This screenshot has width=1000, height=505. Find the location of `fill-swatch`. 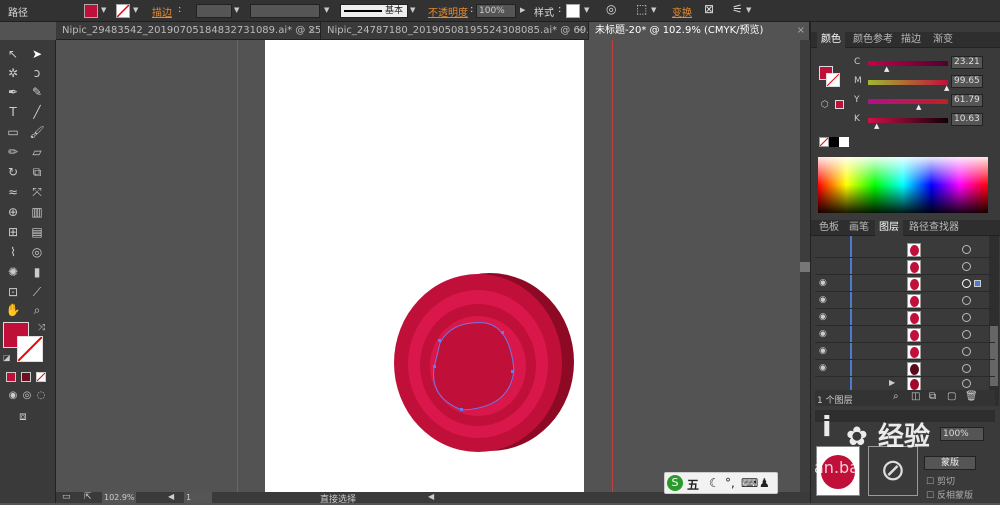

fill-swatch is located at coordinates (91, 11).